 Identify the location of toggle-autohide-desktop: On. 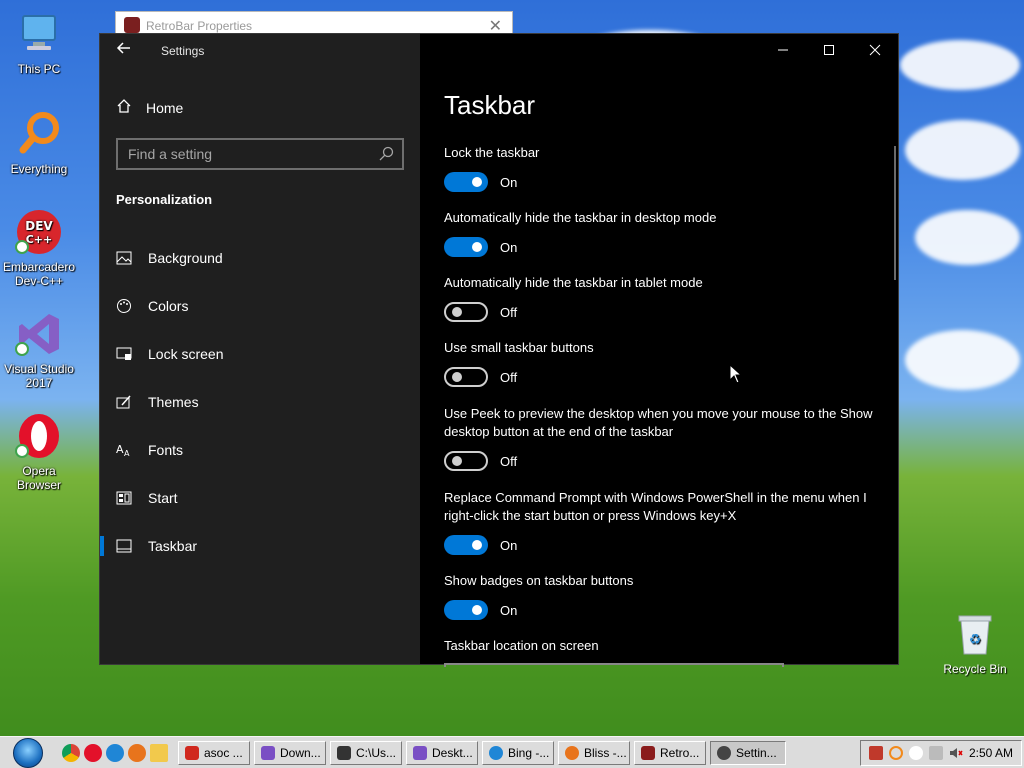
(480, 247).